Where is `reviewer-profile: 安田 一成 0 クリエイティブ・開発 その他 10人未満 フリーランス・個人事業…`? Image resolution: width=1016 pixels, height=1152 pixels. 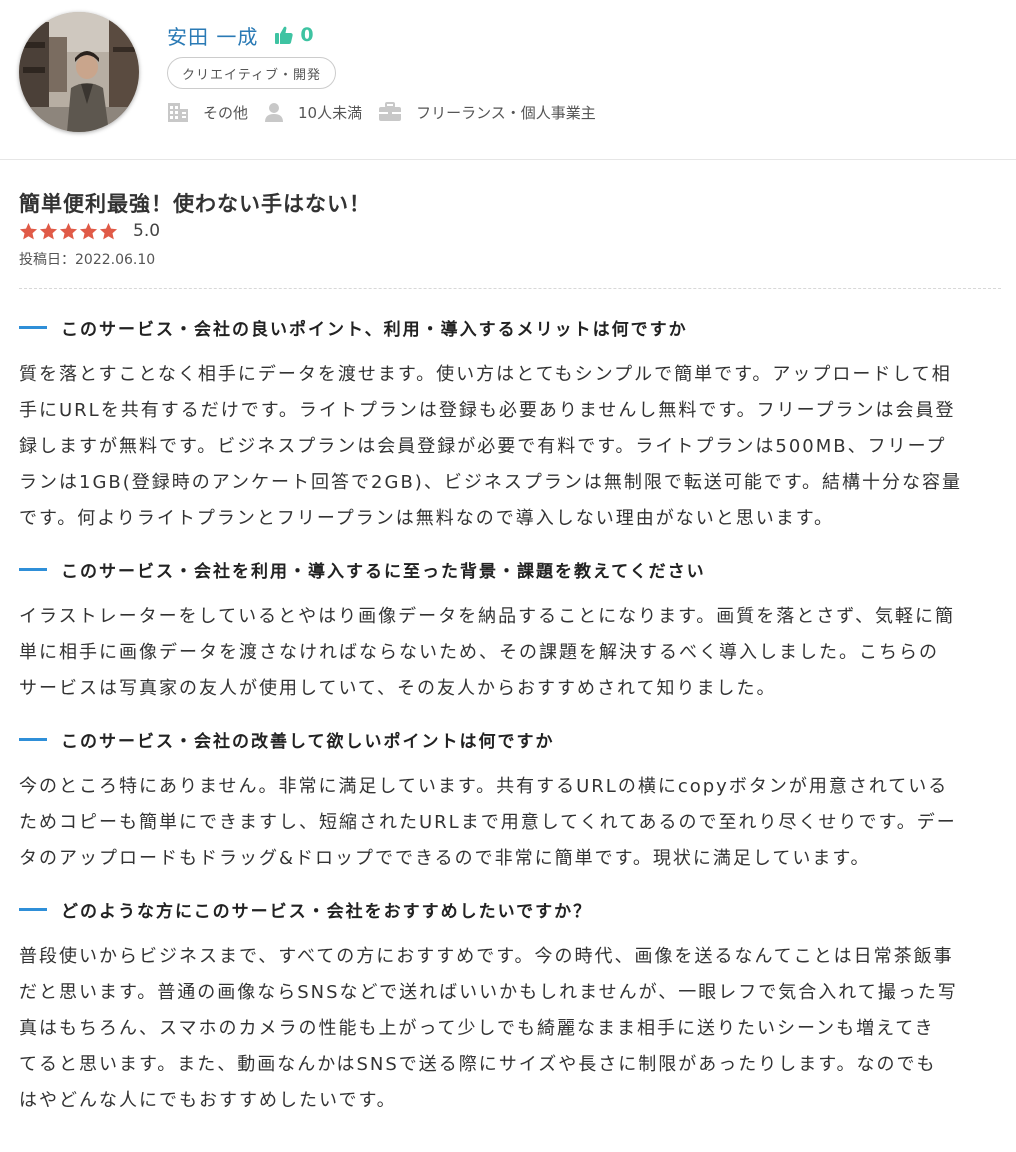
reviewer-profile: 安田 一成 0 クリエイティブ・開発 その他 10人未満 フリーランス・個人事業… is located at coordinates (508, 80).